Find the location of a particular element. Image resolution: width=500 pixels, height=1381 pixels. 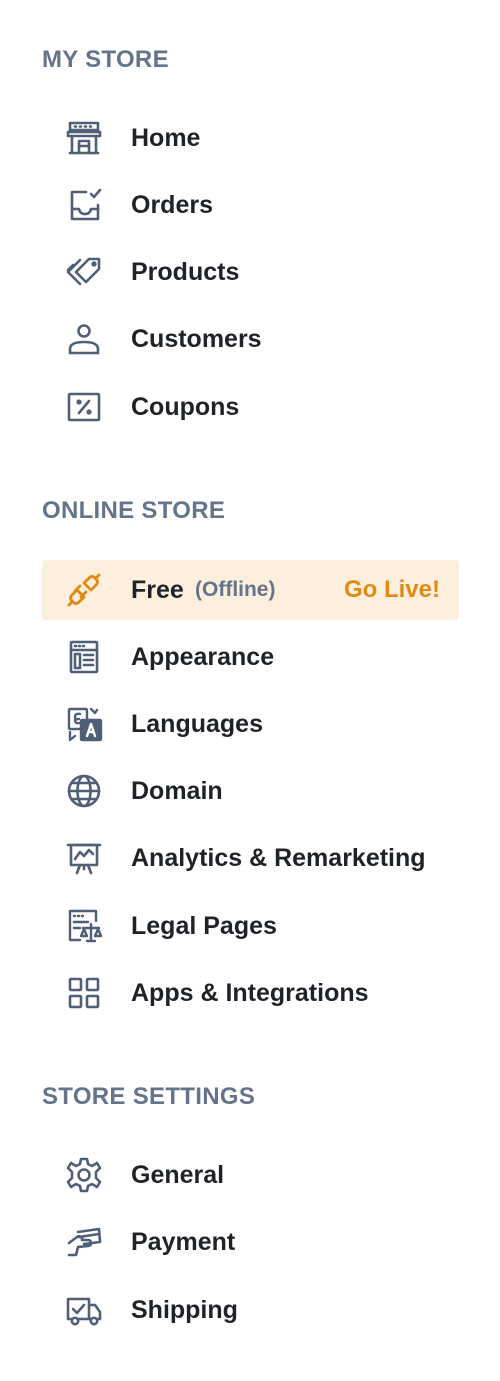

nav-label-analytics: Analytics & Remarketing is located at coordinates (278, 858).